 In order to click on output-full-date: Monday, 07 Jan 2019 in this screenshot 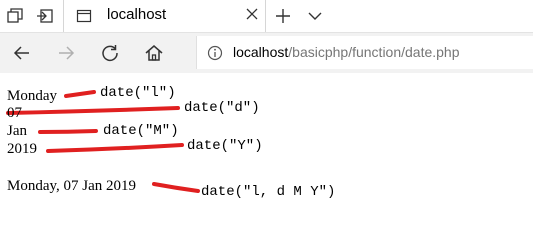, I will do `click(72, 186)`.